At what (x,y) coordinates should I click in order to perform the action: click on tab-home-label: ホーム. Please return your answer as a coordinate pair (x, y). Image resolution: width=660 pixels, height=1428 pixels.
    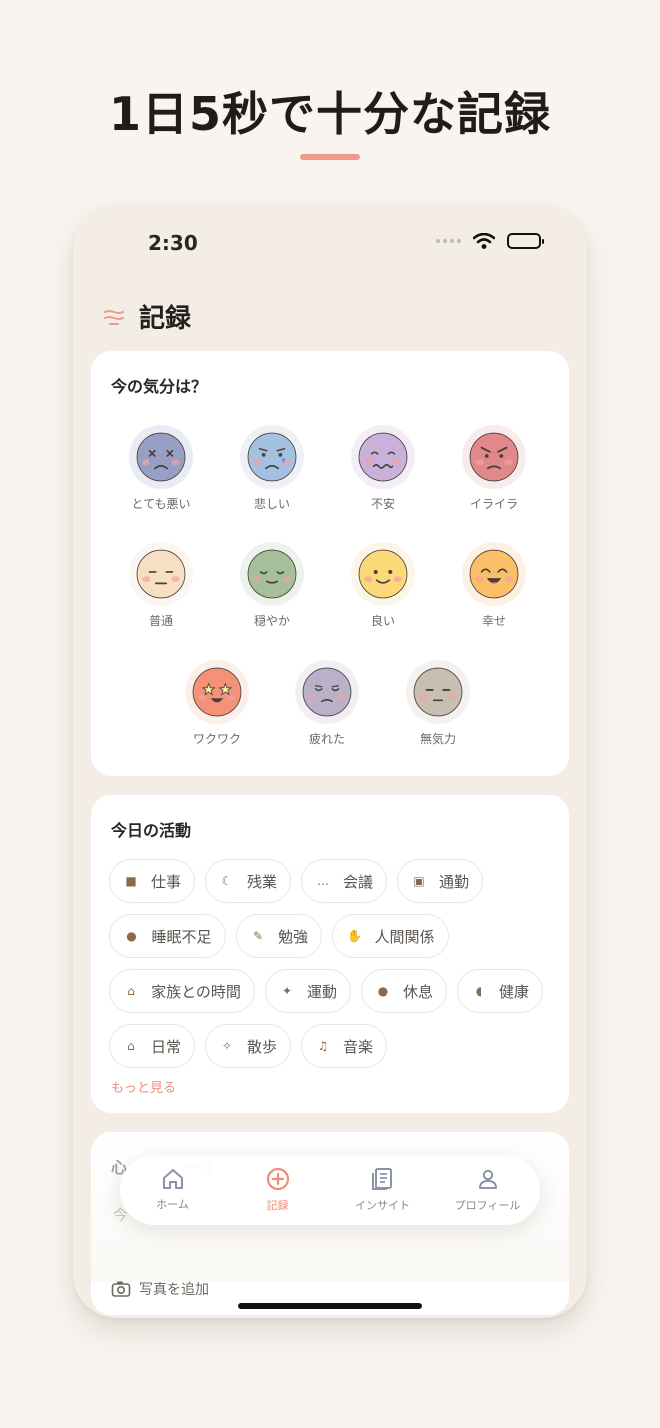
    Looking at the image, I should click on (172, 1204).